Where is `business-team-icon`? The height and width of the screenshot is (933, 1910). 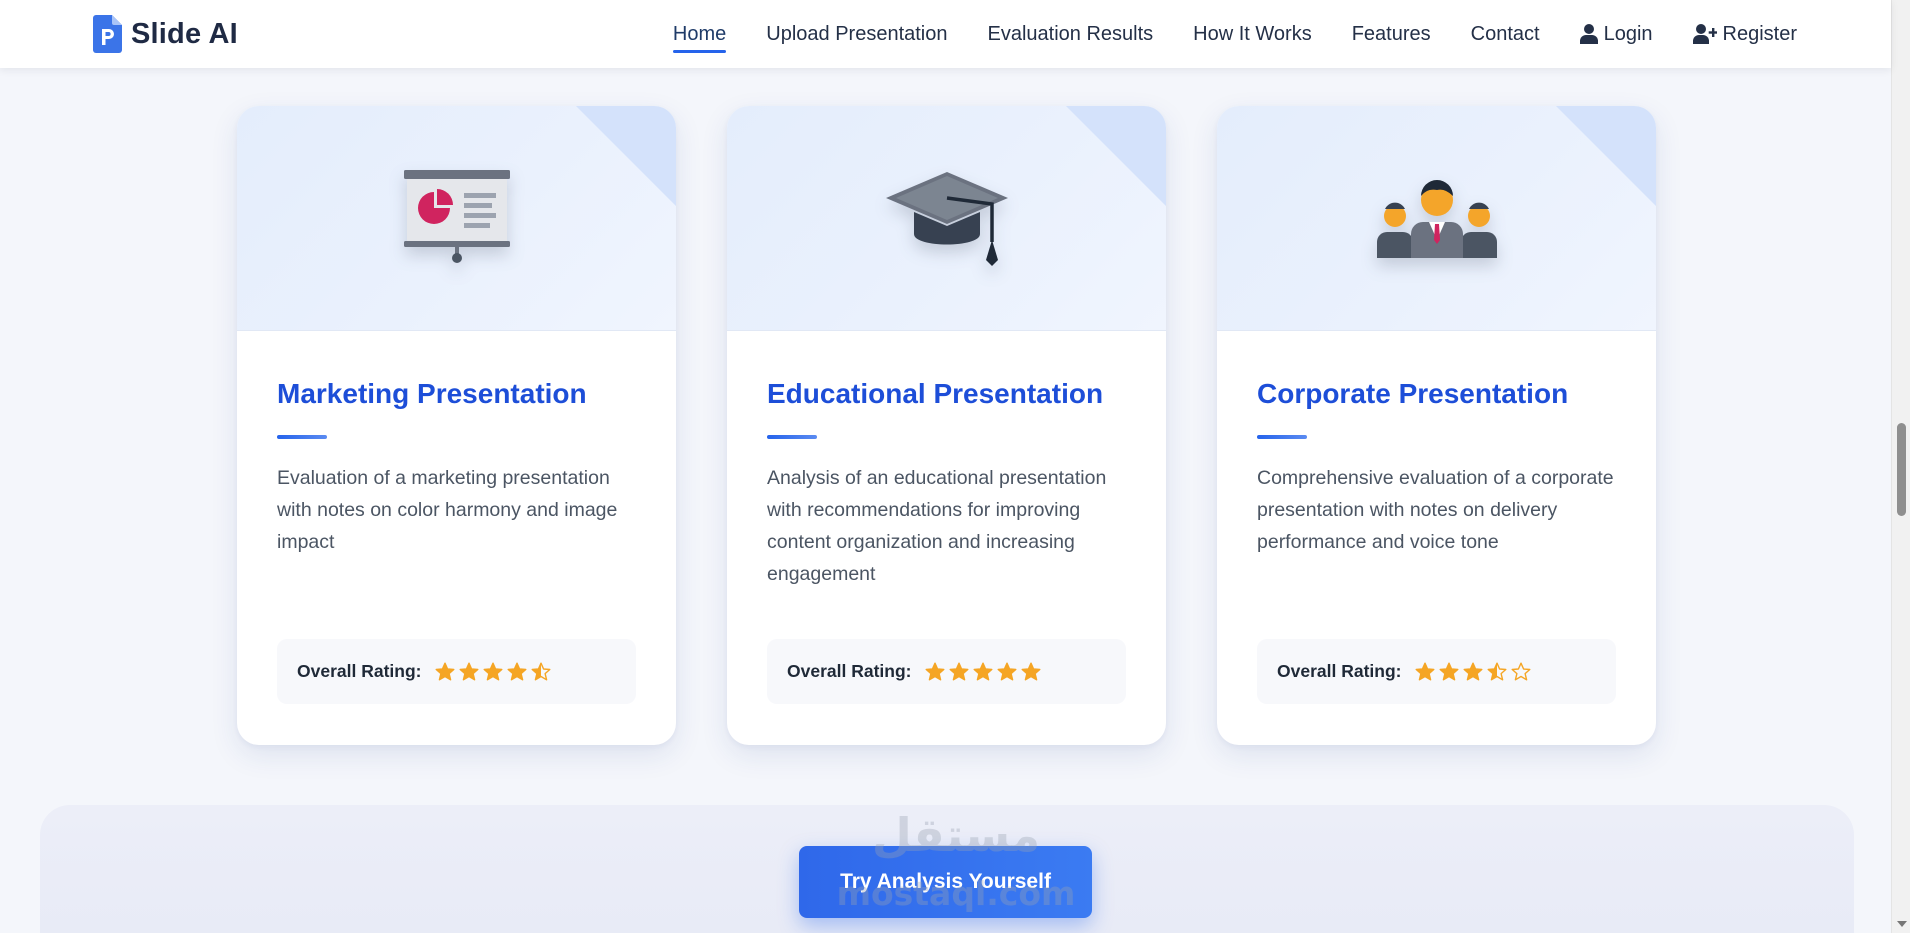
business-team-icon is located at coordinates (1436, 219).